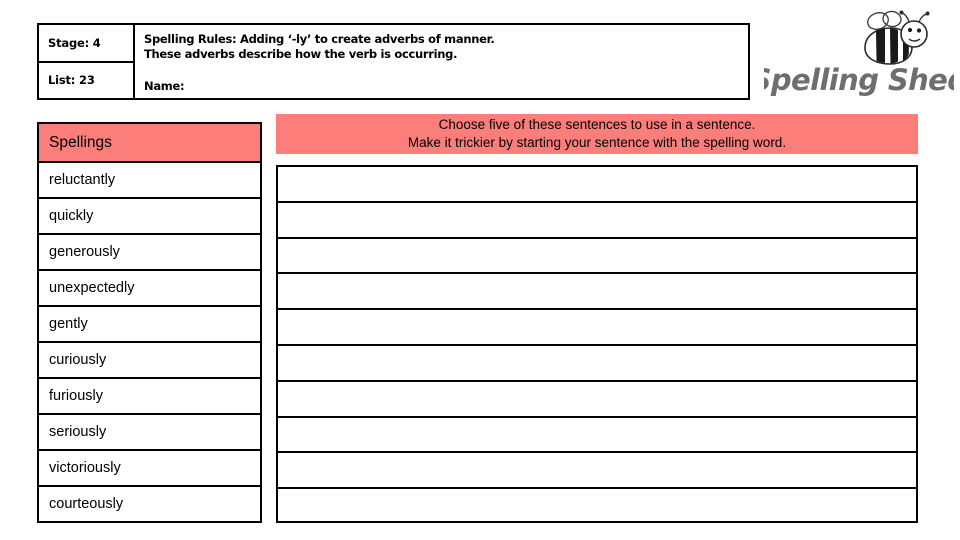  I want to click on spelling-word-row: gently, so click(149, 325).